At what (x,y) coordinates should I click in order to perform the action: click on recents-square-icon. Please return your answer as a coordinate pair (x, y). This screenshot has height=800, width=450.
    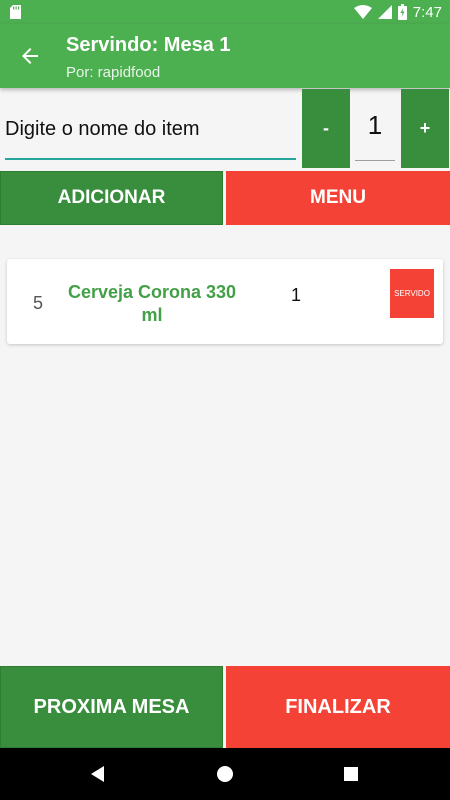
    Looking at the image, I should click on (351, 774).